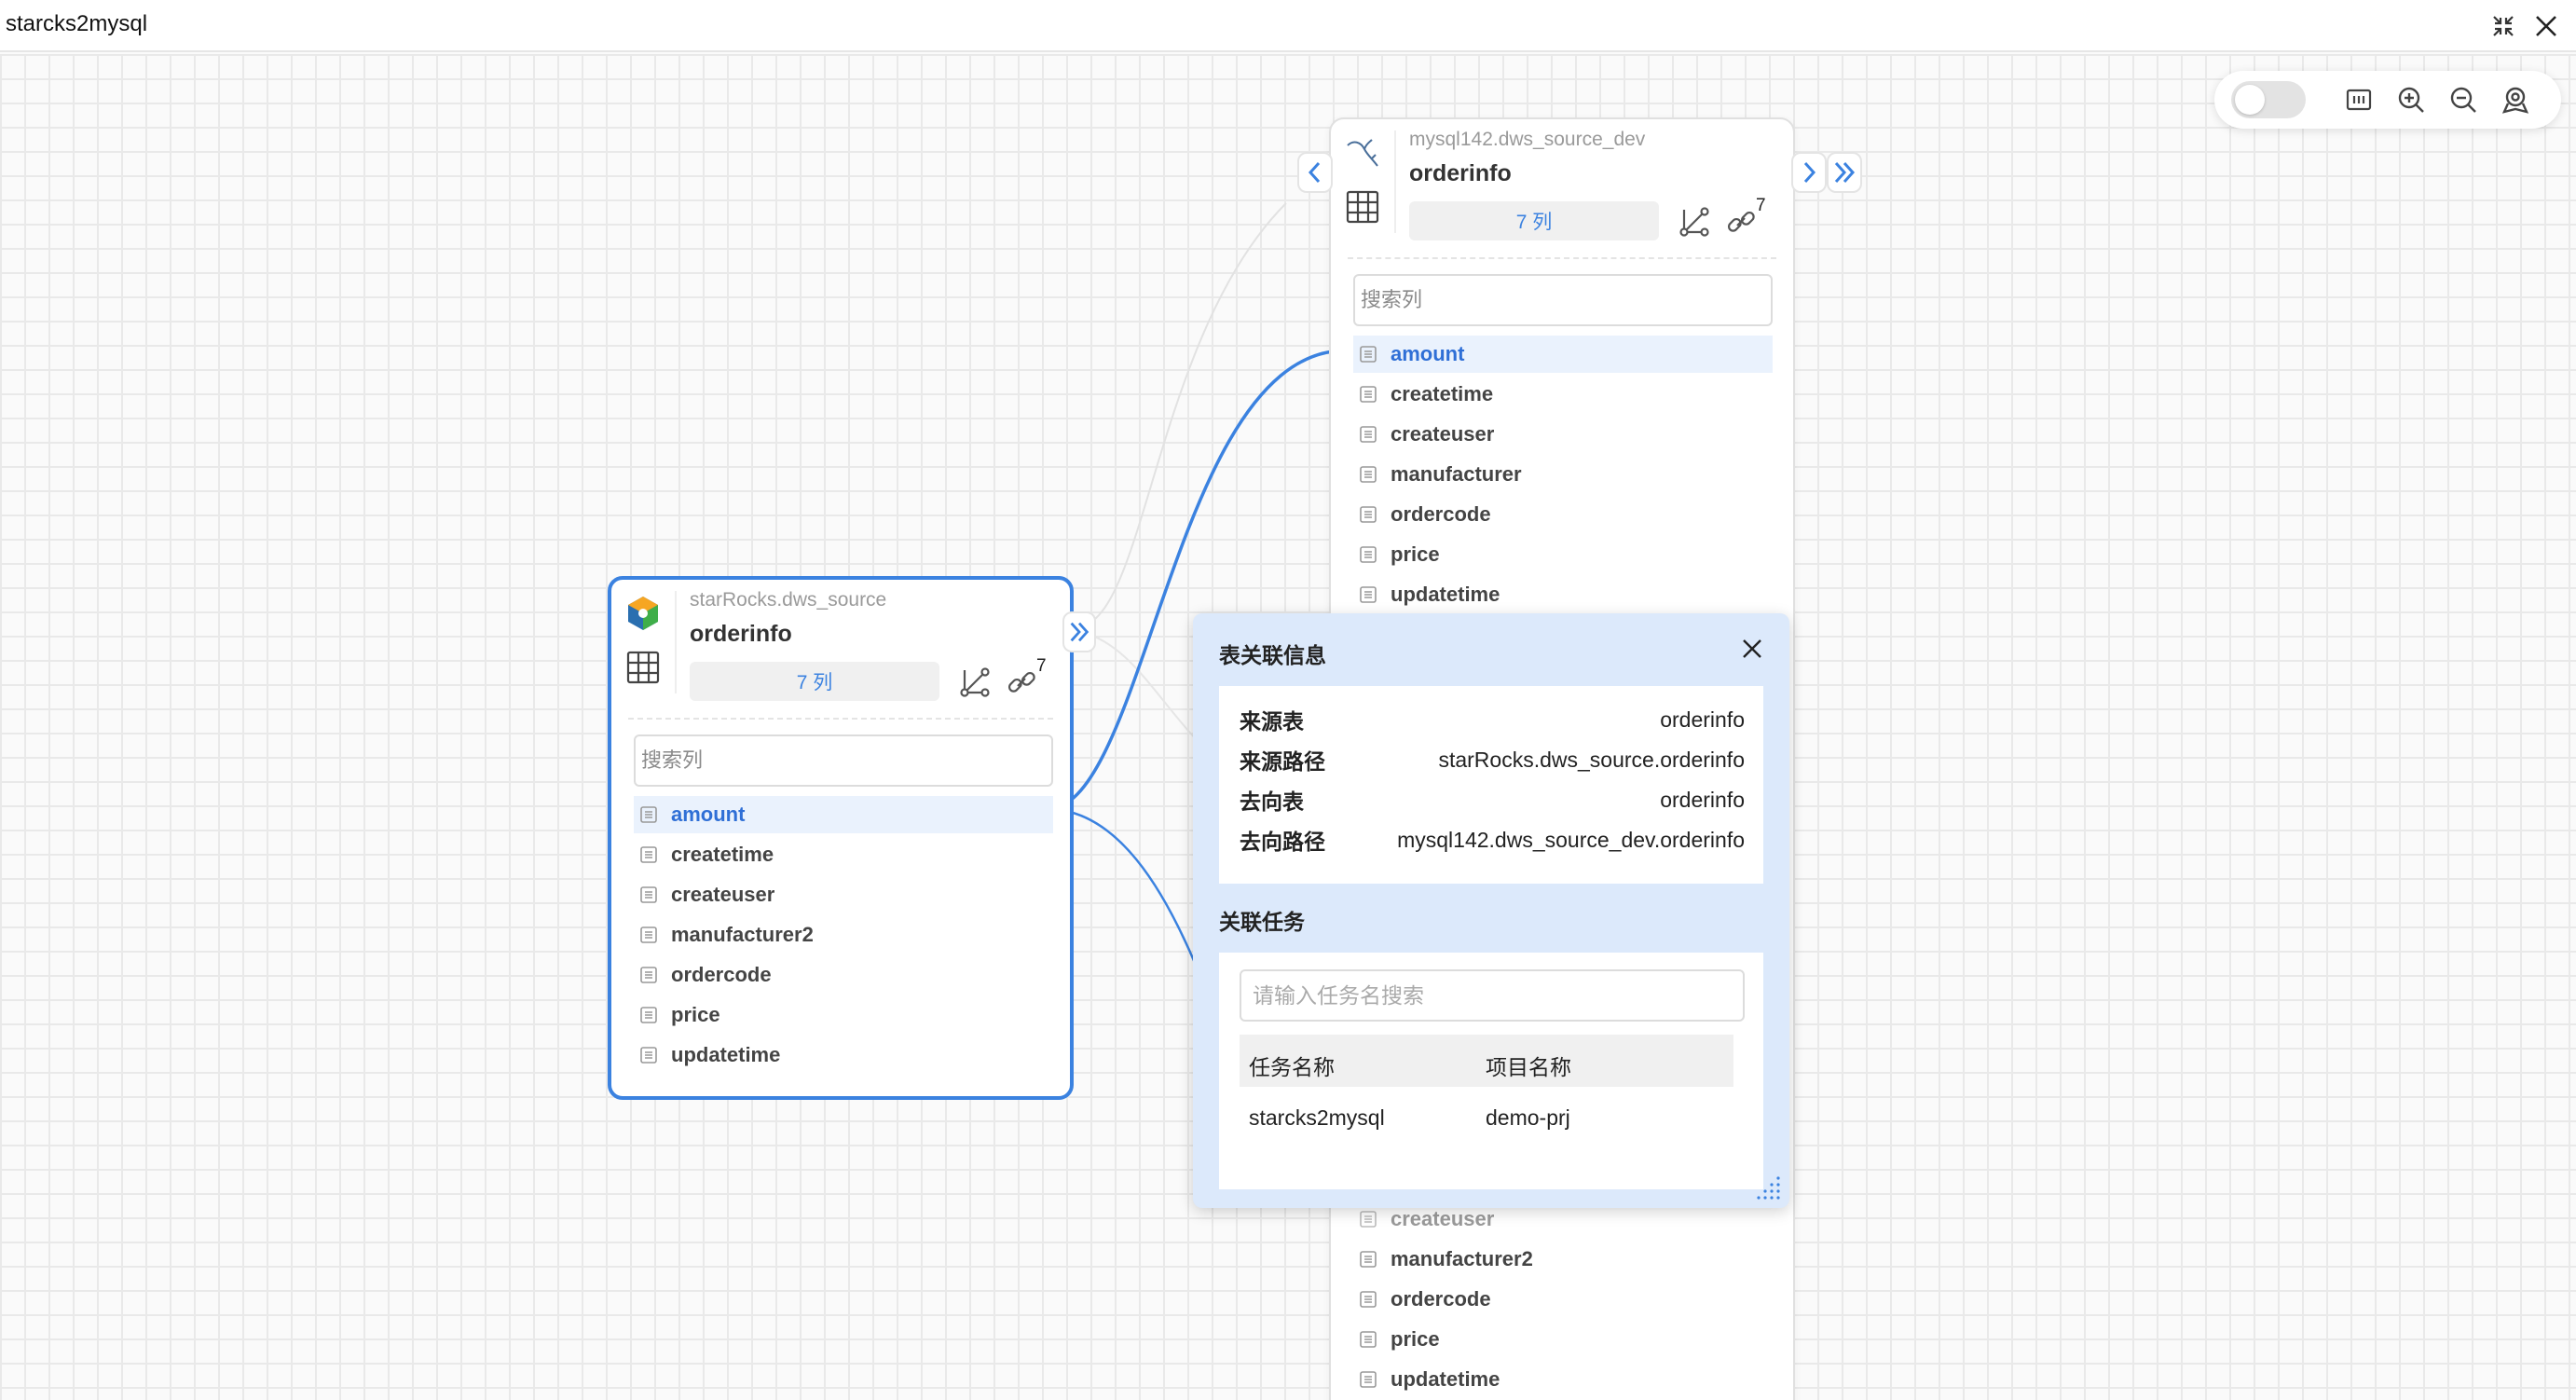 This screenshot has height=1400, width=2576. What do you see at coordinates (1562, 258) in the screenshot?
I see `header-dashed-divider` at bounding box center [1562, 258].